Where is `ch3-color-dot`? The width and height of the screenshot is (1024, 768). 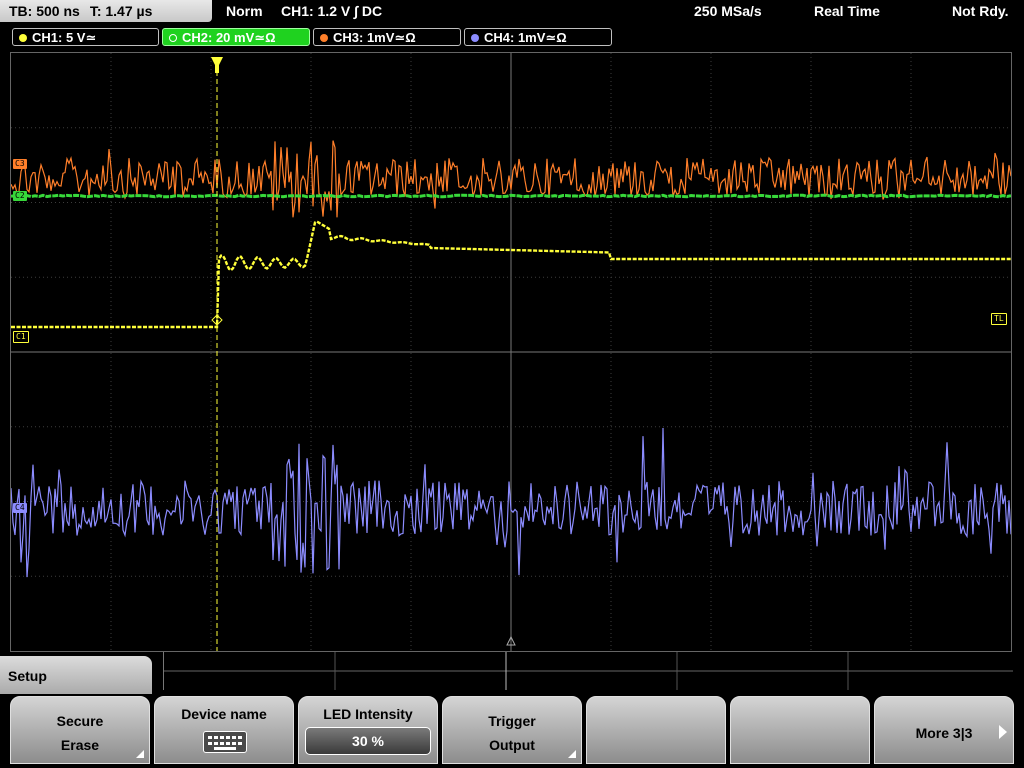
ch3-color-dot is located at coordinates (324, 38).